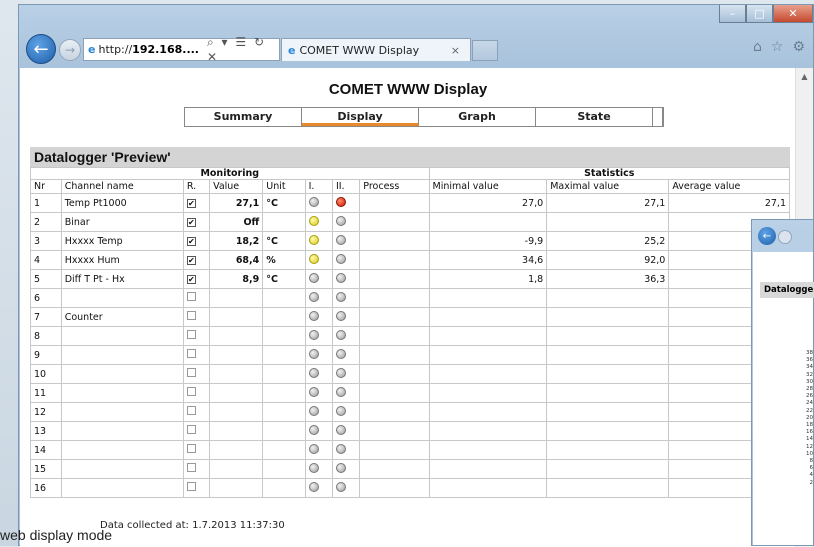 The width and height of the screenshot is (814, 547). I want to click on main-menu: Summary Display Graph State, so click(424, 117).